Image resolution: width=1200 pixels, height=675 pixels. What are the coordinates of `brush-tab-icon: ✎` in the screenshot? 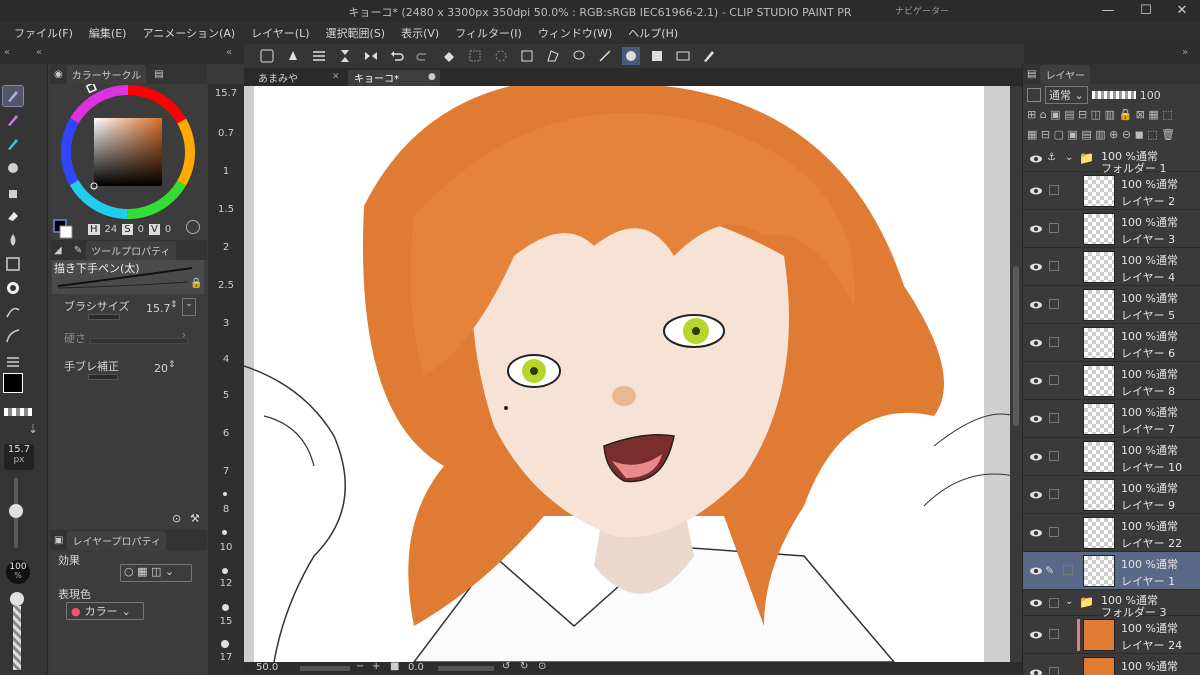 It's located at (78, 250).